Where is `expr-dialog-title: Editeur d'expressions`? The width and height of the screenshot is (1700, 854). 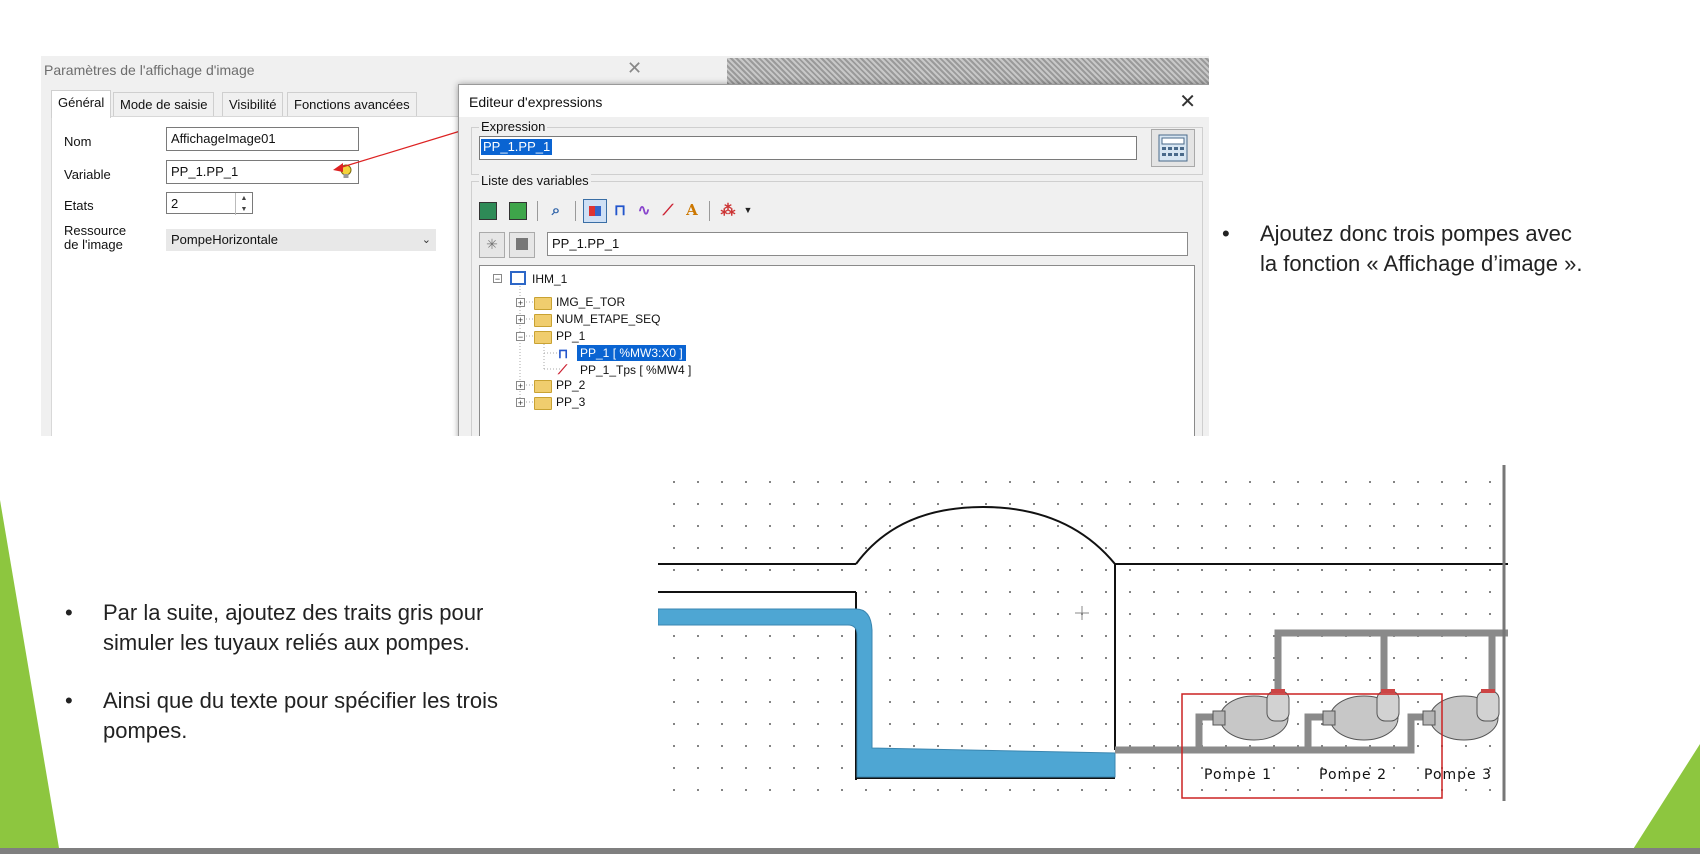 expr-dialog-title: Editeur d'expressions is located at coordinates (536, 102).